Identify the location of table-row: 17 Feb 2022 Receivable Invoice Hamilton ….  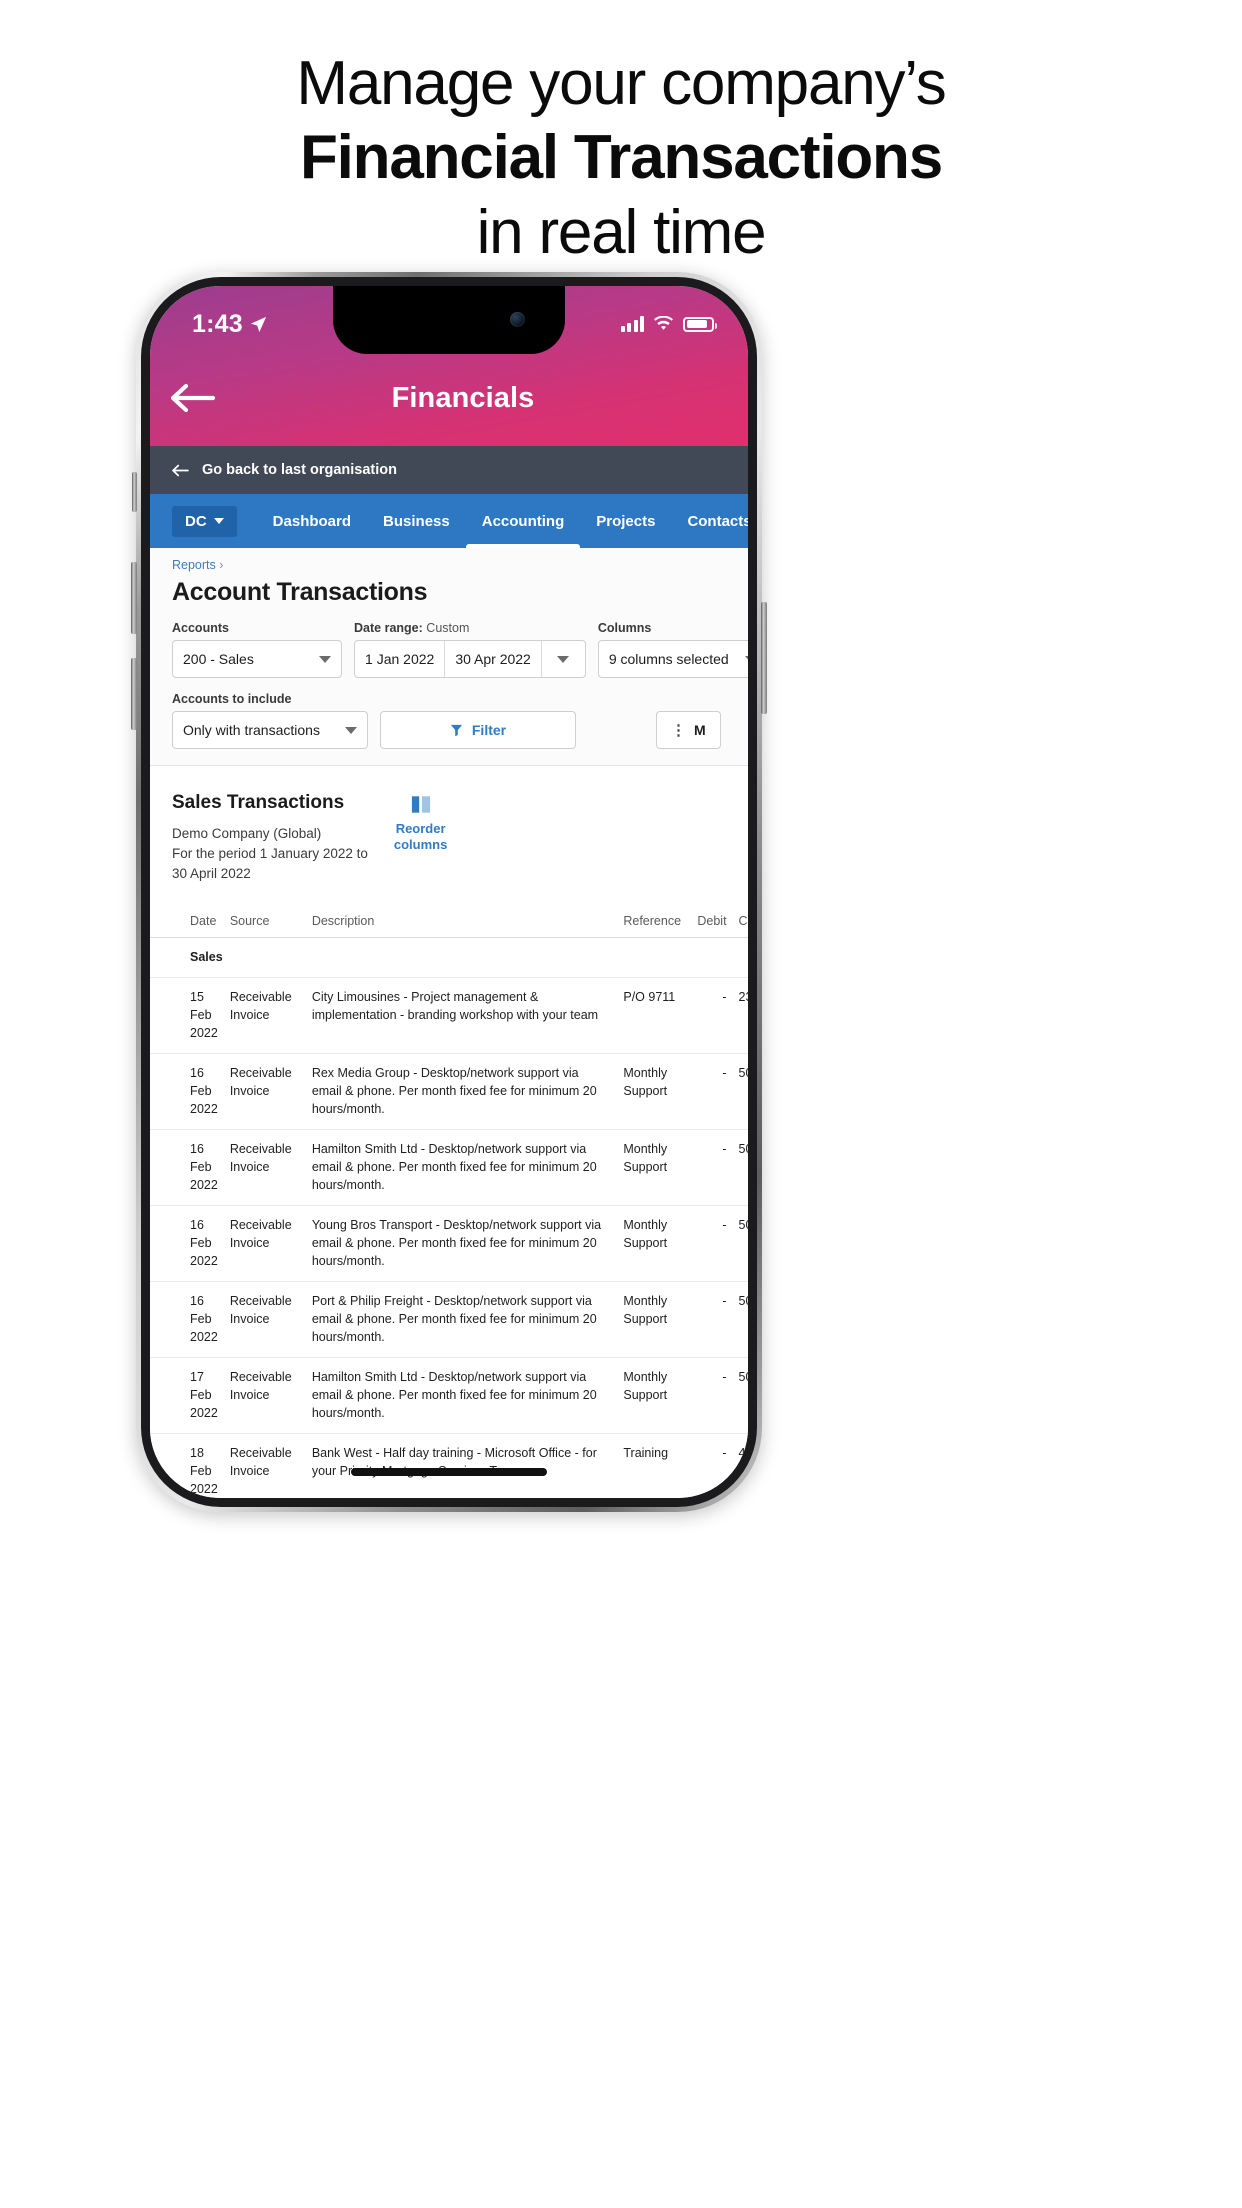
(449, 1395).